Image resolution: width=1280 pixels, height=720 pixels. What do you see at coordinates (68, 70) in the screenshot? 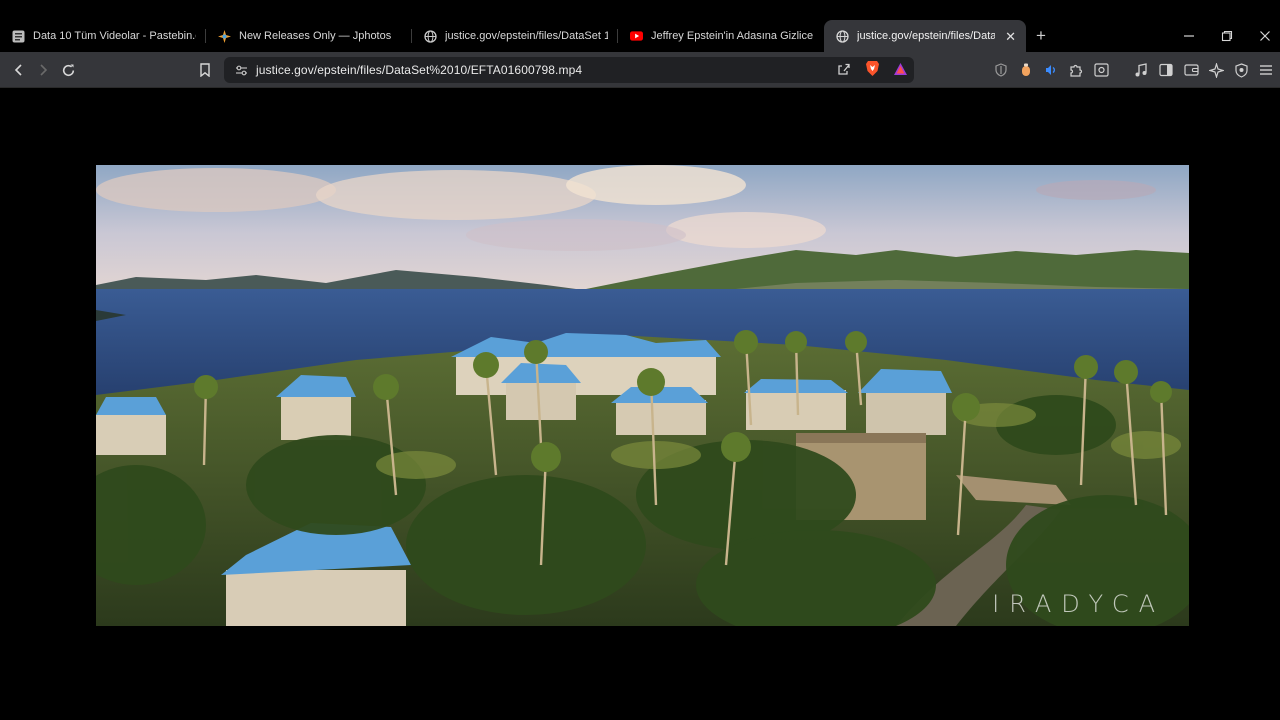
I see `reload-icon` at bounding box center [68, 70].